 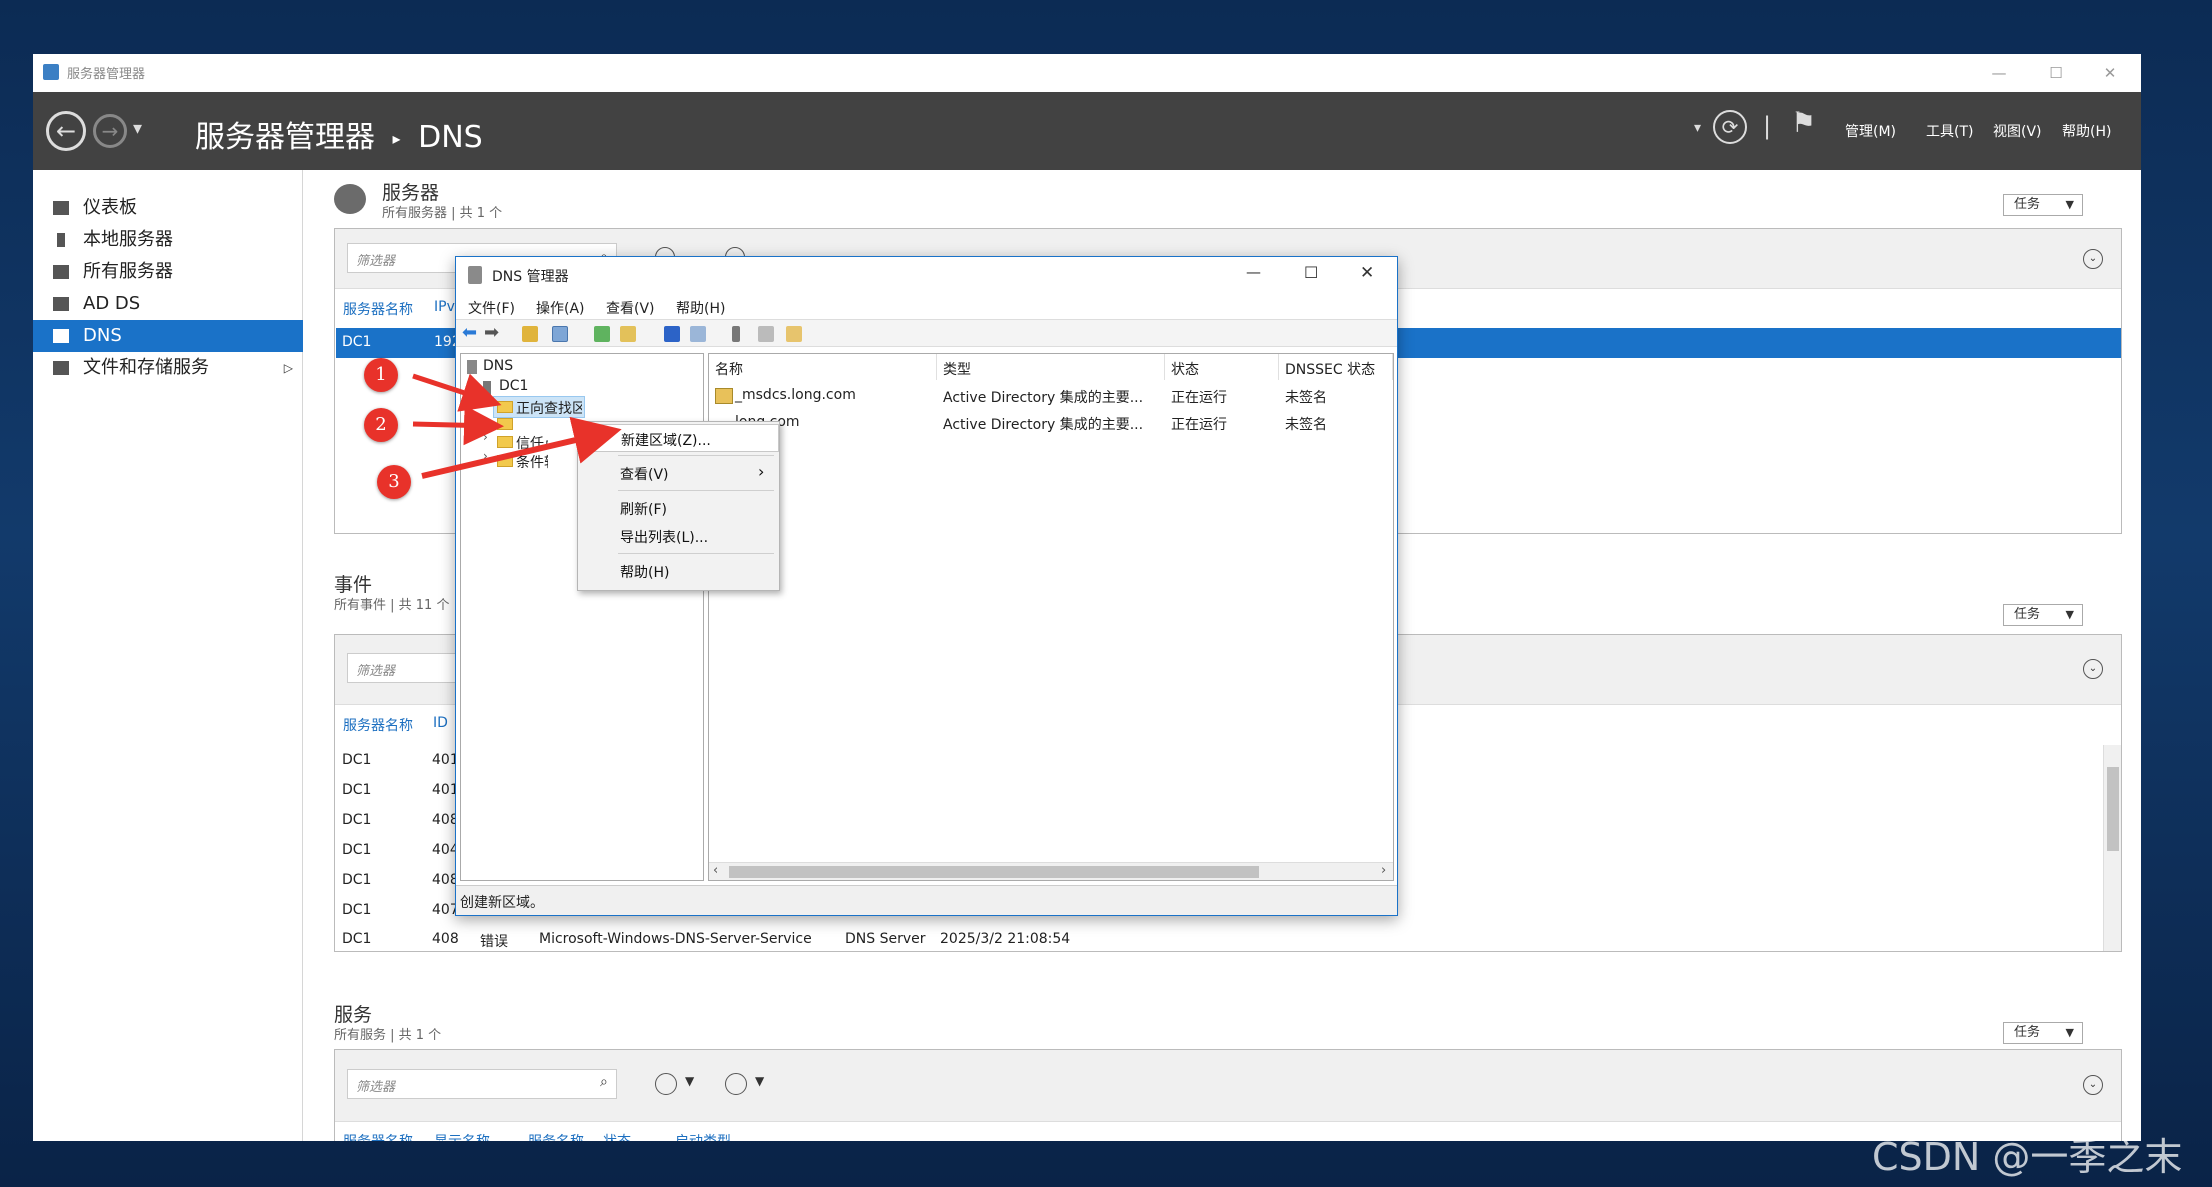 I want to click on annotation-arrows, so click(x=517, y=426).